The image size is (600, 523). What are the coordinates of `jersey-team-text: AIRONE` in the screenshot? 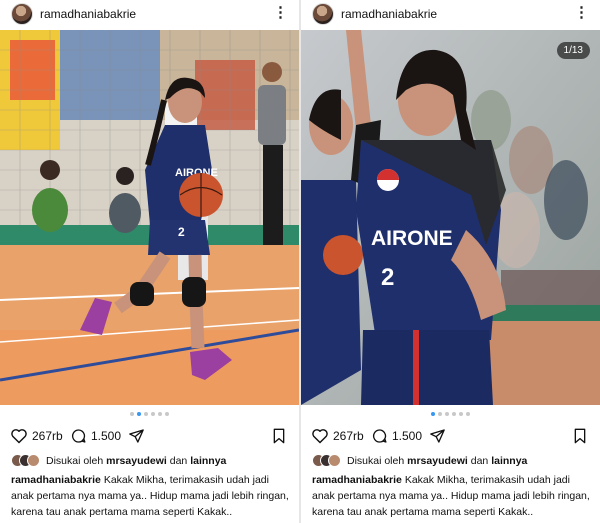 It's located at (412, 238).